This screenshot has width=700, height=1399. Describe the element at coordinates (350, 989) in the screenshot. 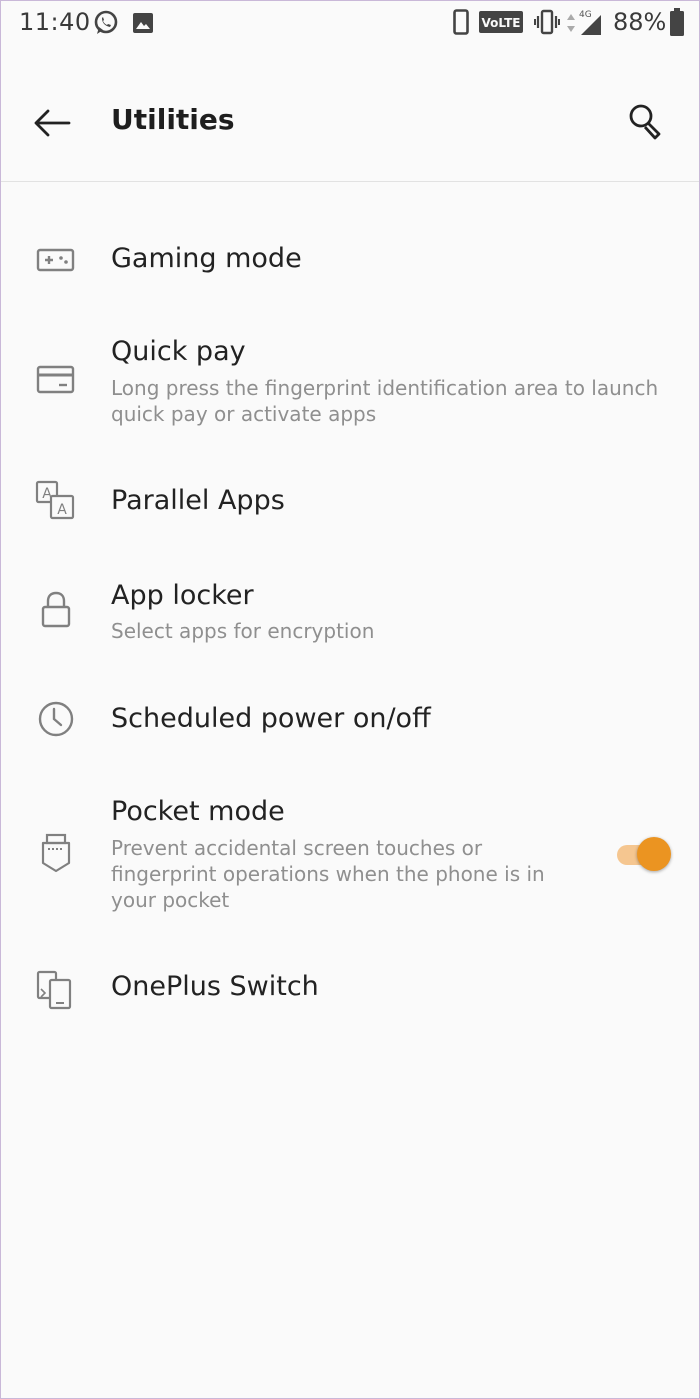

I see `list-item-oneplus-switch: OnePlus Switch` at that location.